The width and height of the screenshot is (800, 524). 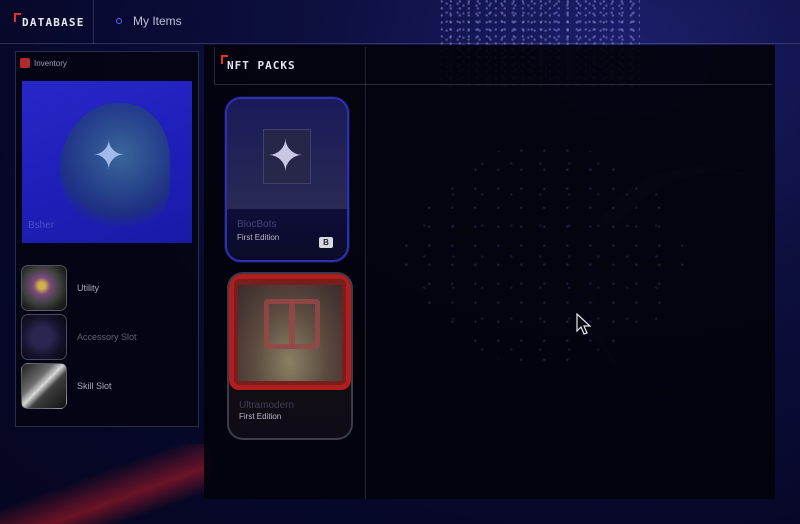 What do you see at coordinates (544, 255) in the screenshot?
I see `particle-cloud` at bounding box center [544, 255].